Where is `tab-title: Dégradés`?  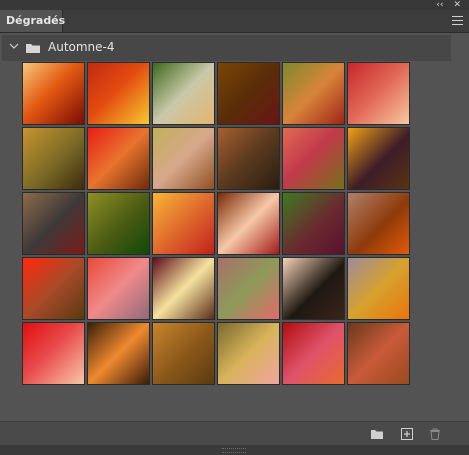 tab-title: Dégradés is located at coordinates (36, 20).